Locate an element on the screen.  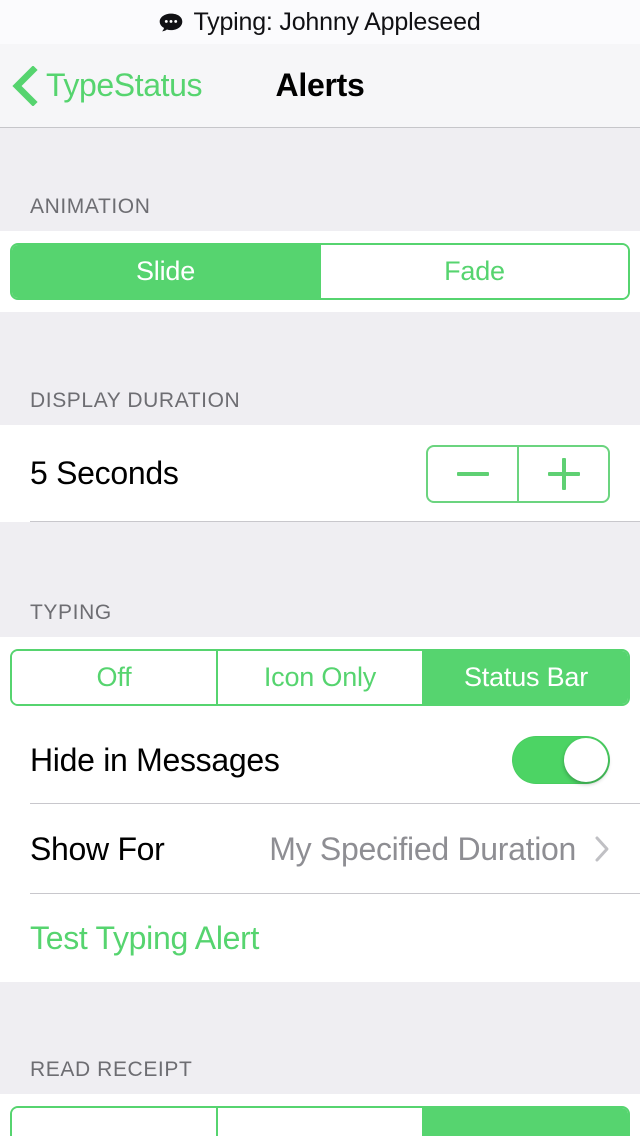
animation-segmented-control-group: Slide Fade is located at coordinates (320, 271).